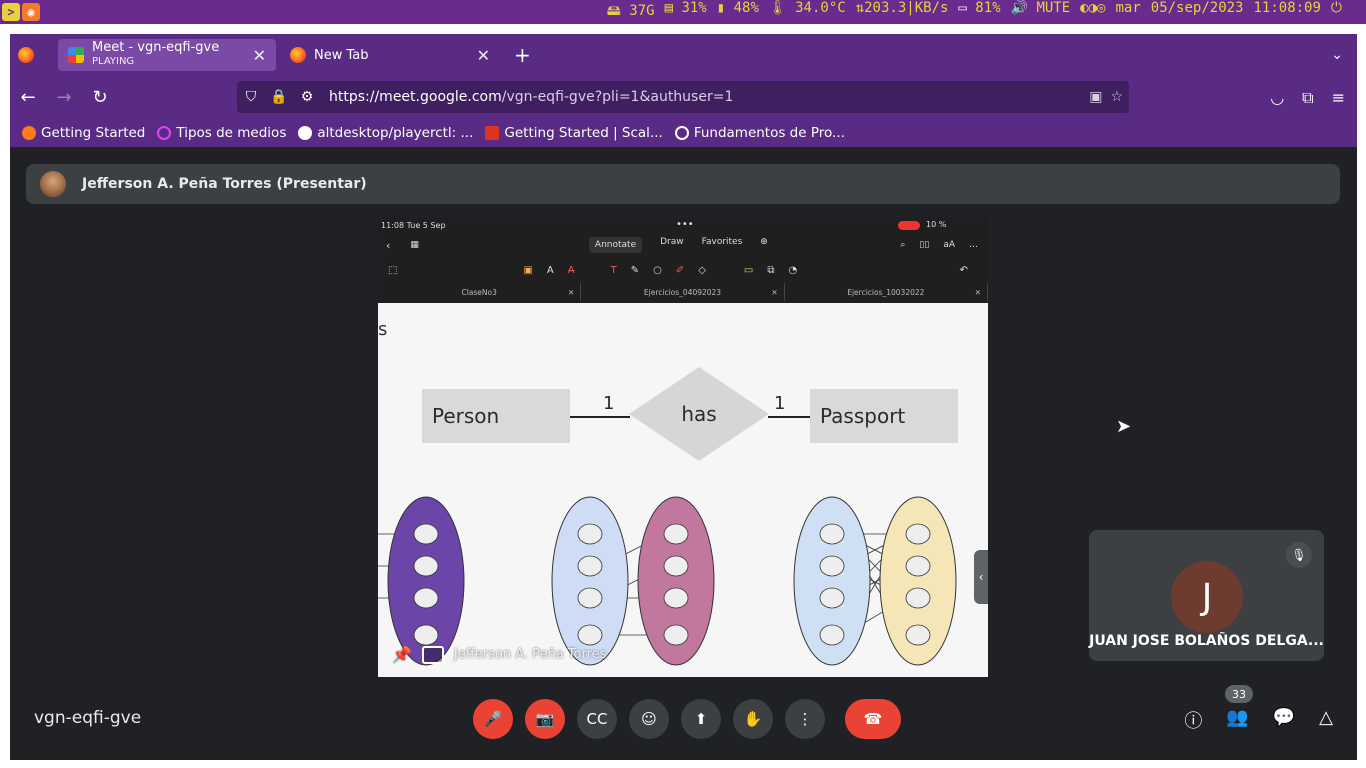 This screenshot has height=768, width=1366. I want to click on lasso-icon: ◔, so click(793, 270).